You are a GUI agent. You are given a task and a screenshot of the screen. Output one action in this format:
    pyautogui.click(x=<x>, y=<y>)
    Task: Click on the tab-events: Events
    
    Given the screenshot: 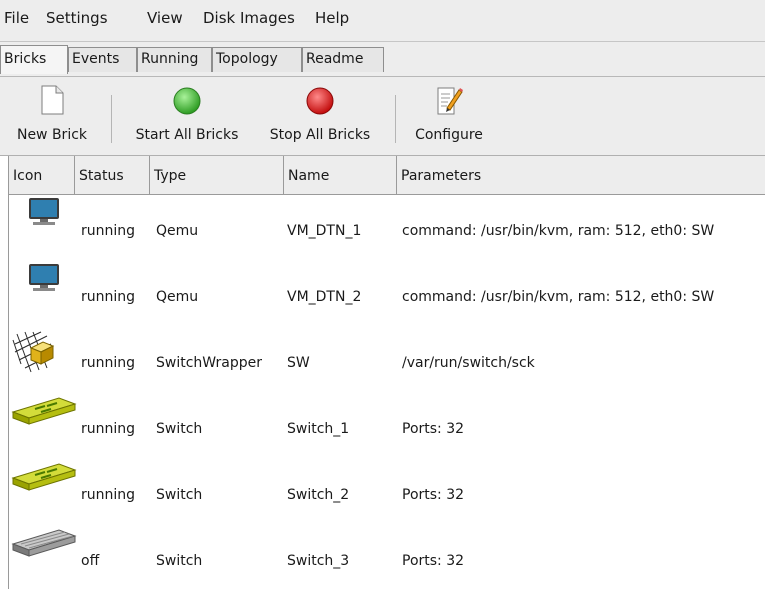 What is the action you would take?
    pyautogui.click(x=102, y=59)
    